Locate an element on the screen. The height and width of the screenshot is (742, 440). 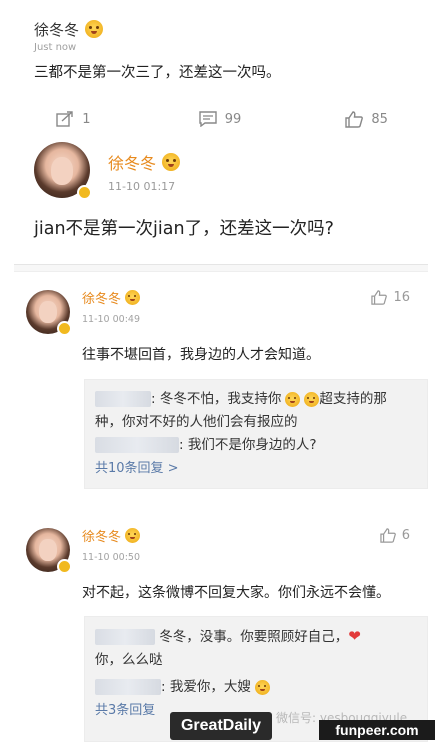
heart-icon: ❤ is located at coordinates (354, 636).